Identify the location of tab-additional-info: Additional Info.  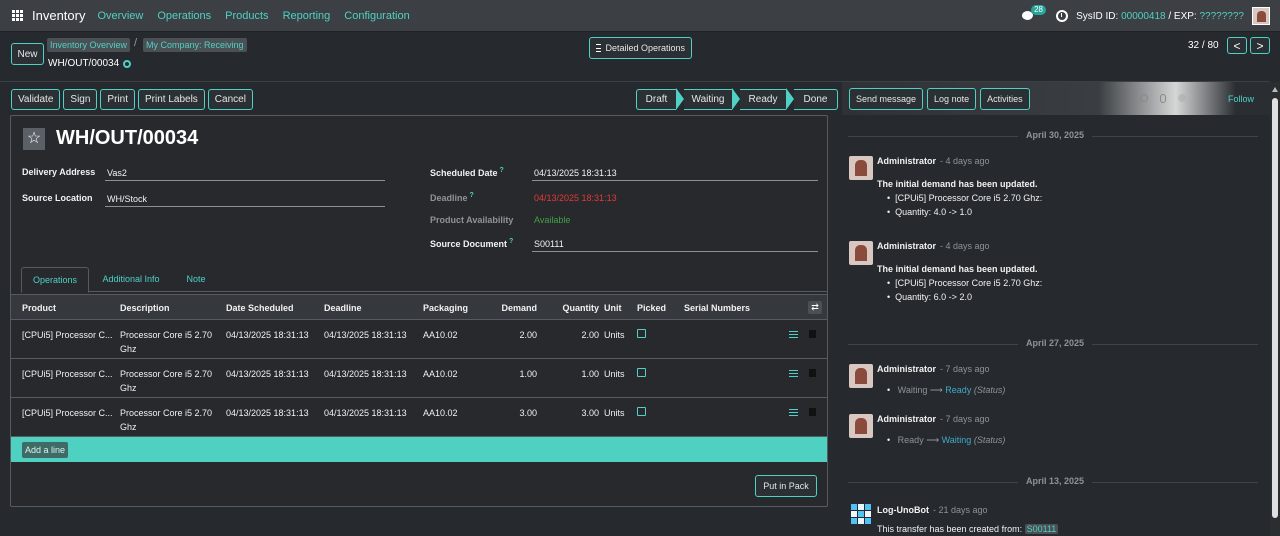
(131, 279).